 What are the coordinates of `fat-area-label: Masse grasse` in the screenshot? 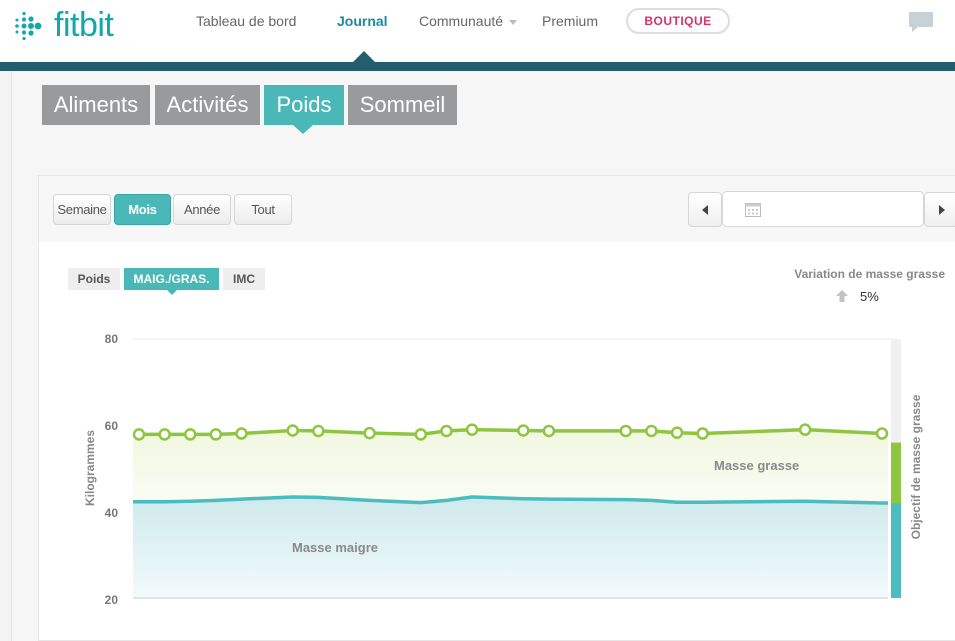 It's located at (757, 465).